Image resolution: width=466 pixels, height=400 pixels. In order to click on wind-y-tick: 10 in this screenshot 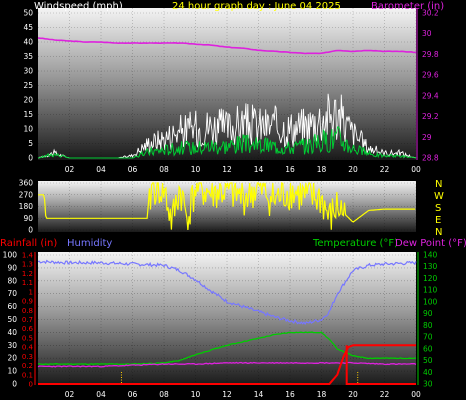, I will do `click(28, 129)`.